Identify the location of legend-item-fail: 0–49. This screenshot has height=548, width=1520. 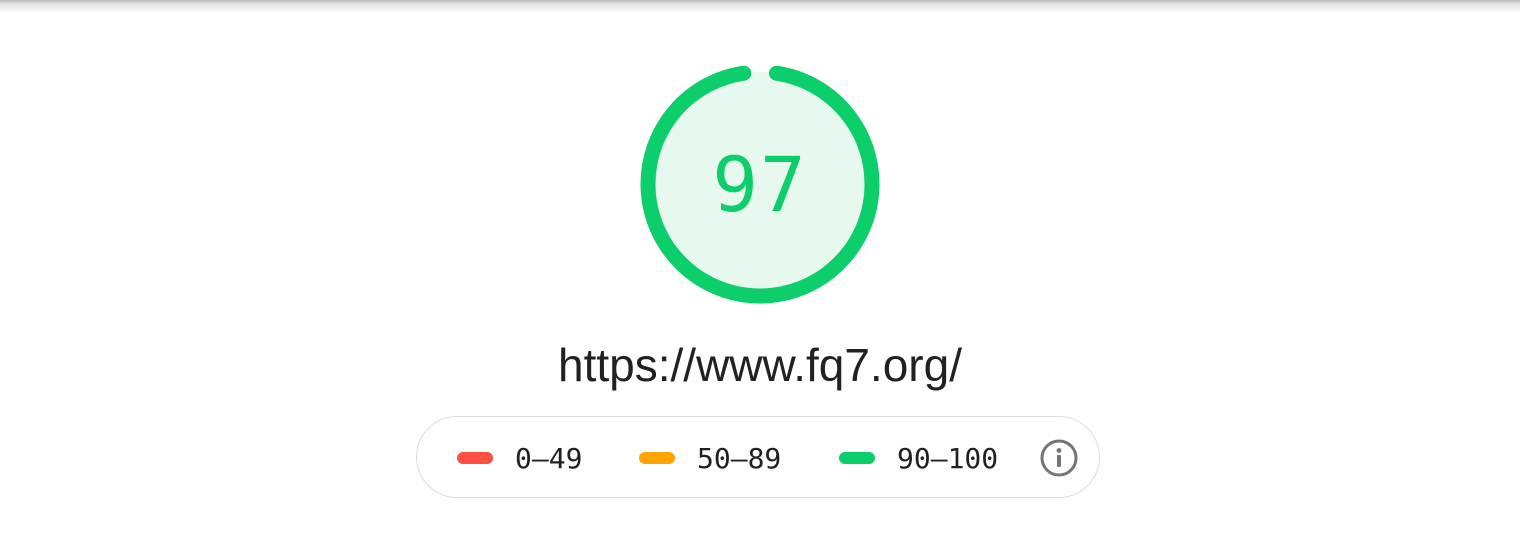
(519, 458).